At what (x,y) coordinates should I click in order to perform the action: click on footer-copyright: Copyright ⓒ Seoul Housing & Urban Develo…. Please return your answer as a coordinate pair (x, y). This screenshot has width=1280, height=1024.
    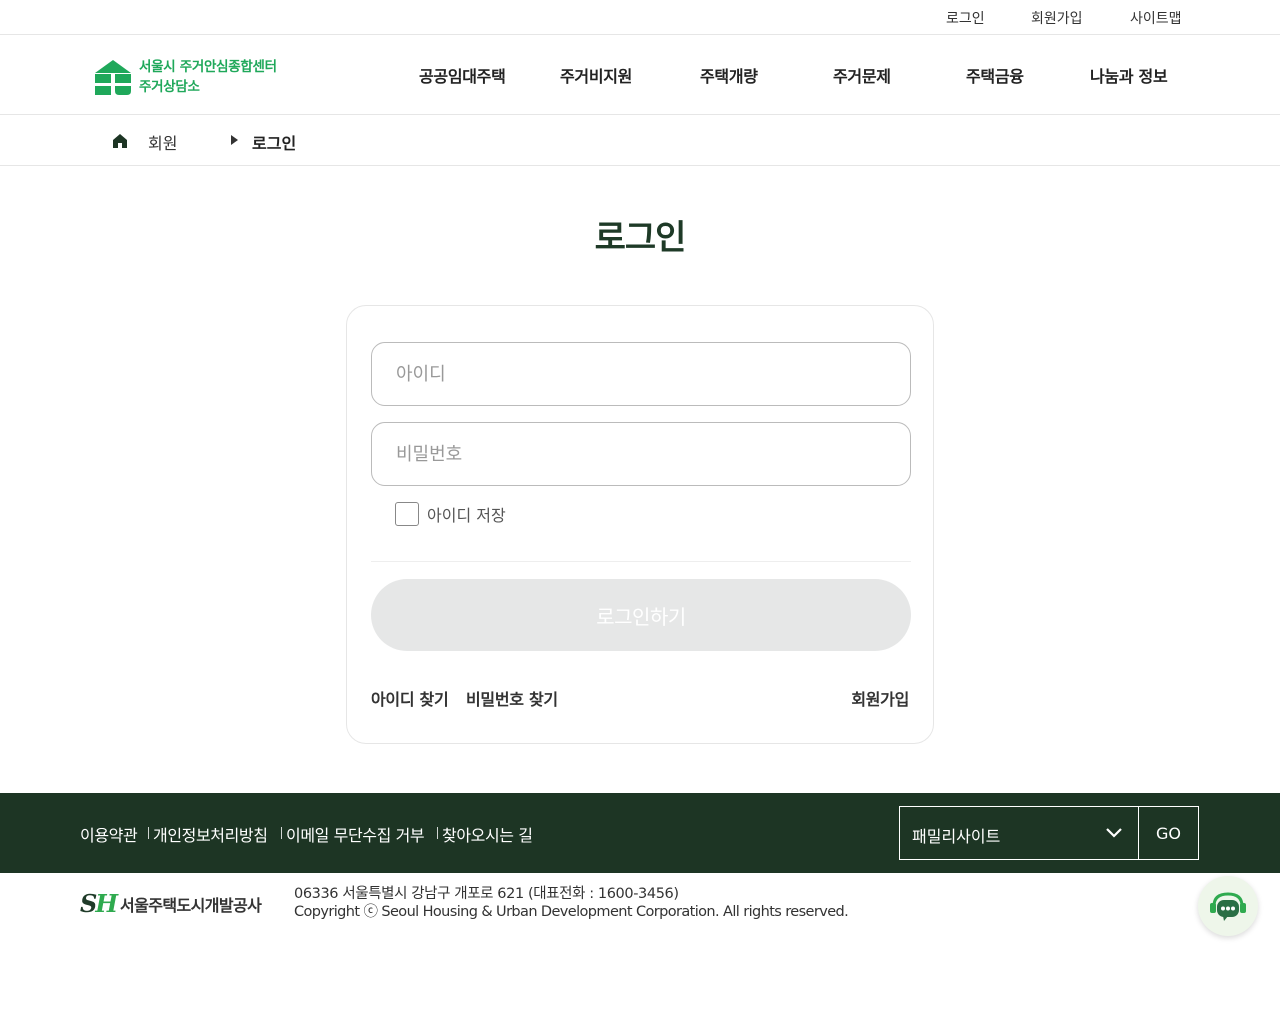
    Looking at the image, I should click on (571, 912).